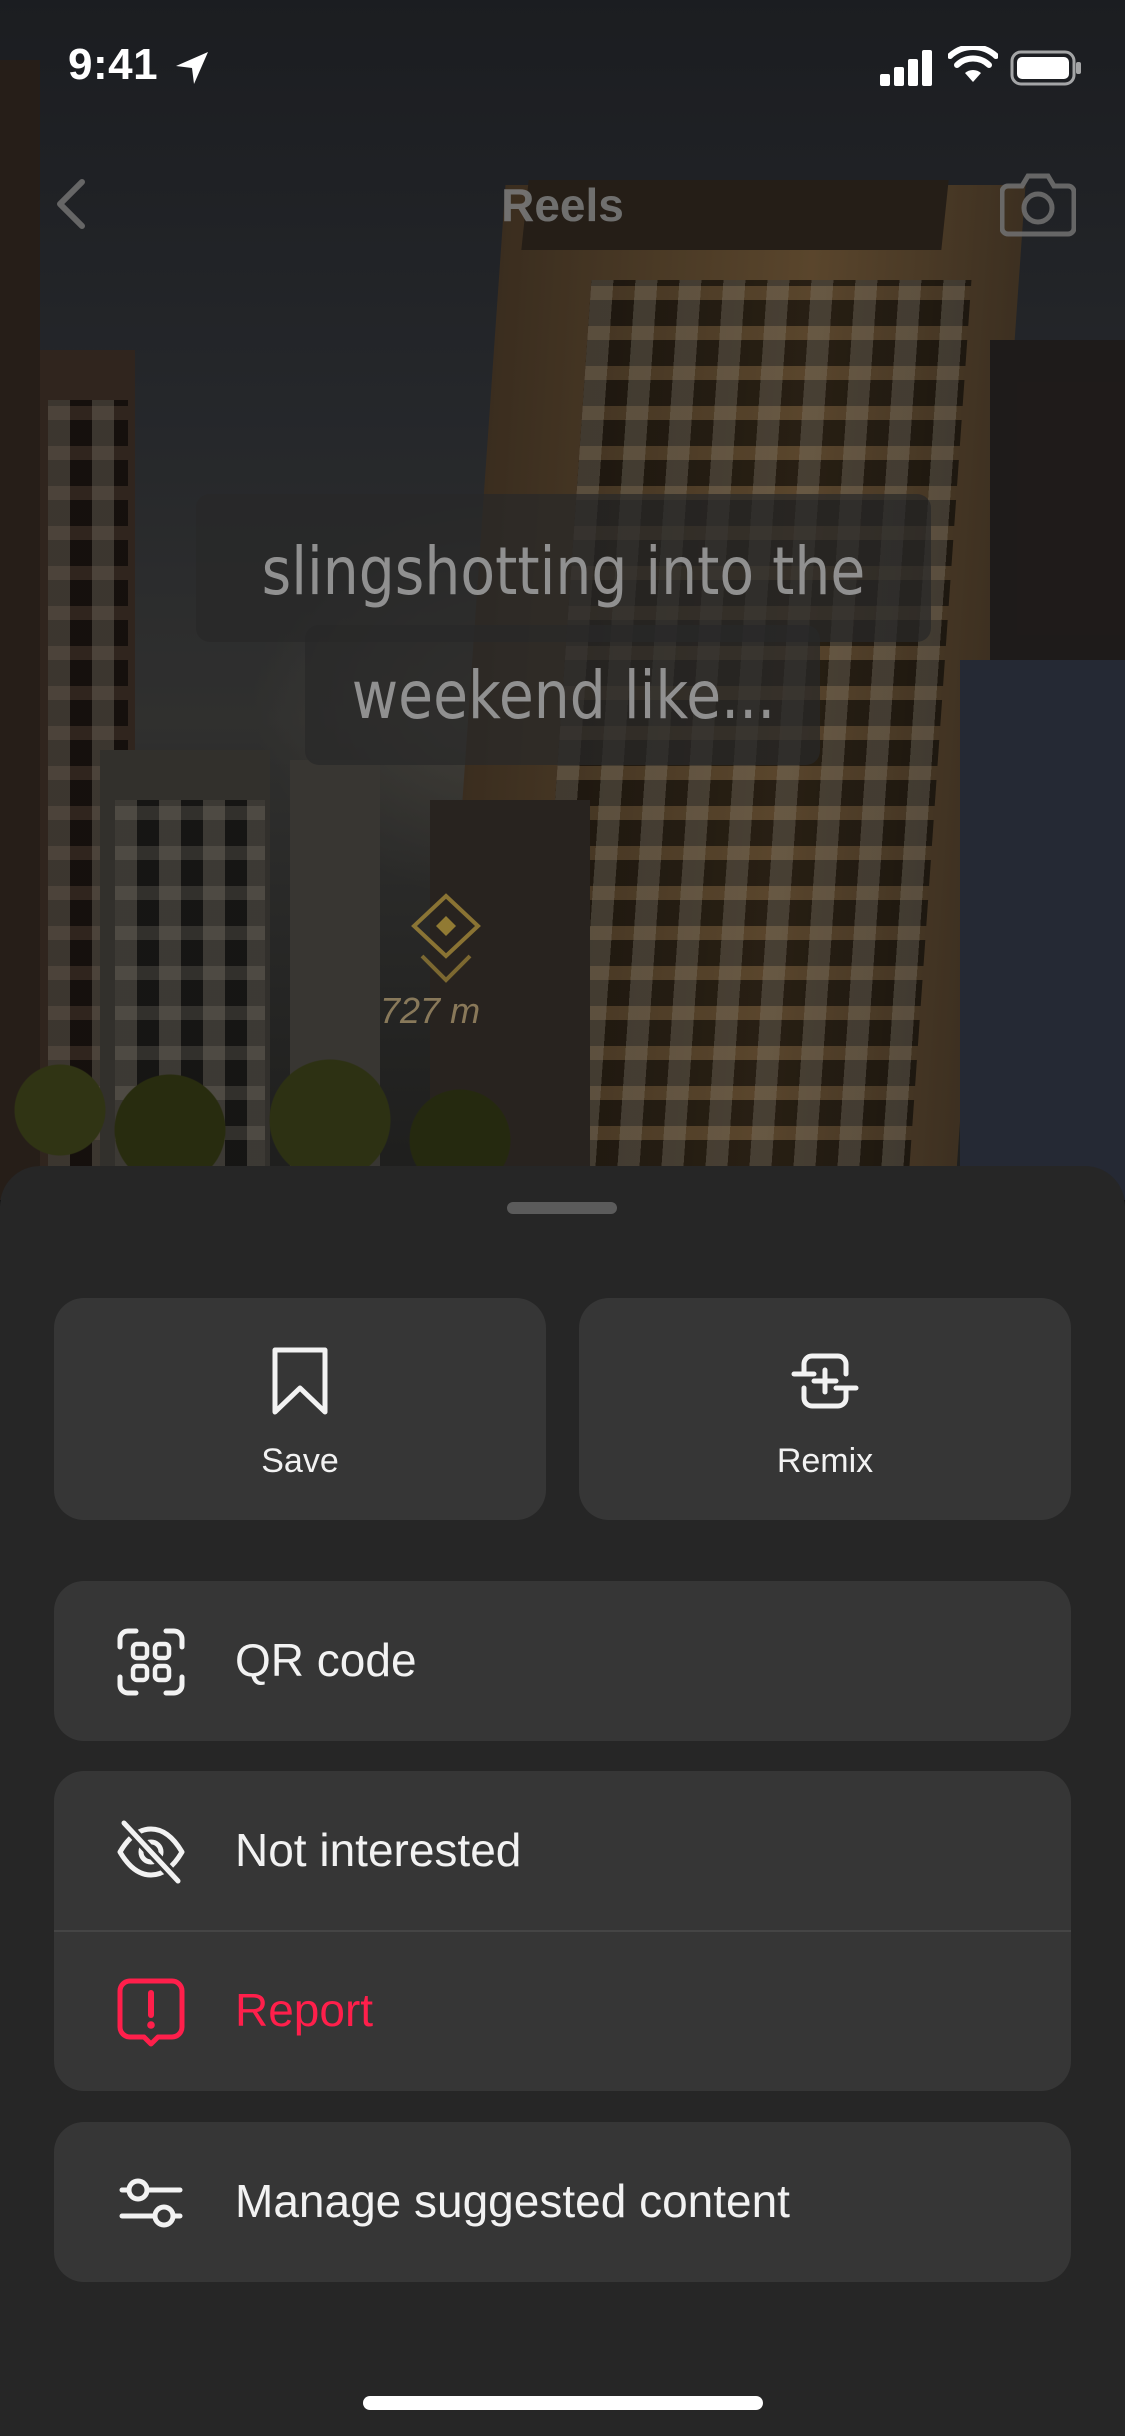  Describe the element at coordinates (300, 1381) in the screenshot. I see `bookmark-icon` at that location.